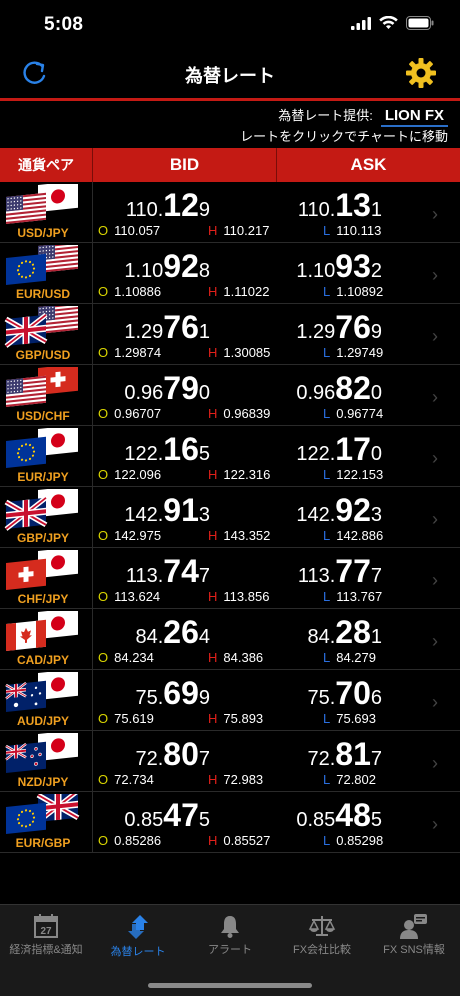  I want to click on ask-pips: 77, so click(353, 571).